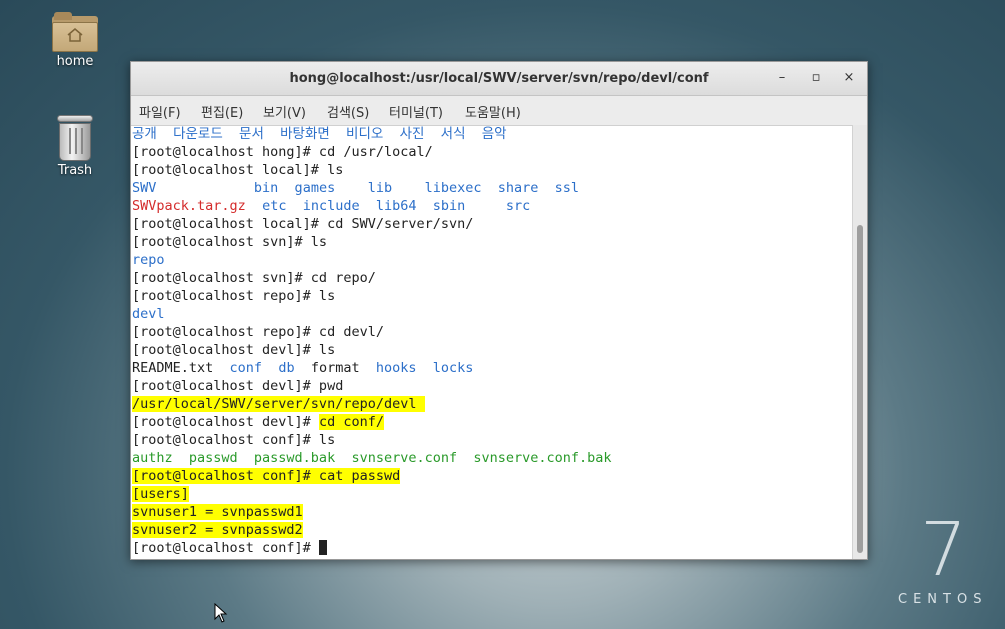 The width and height of the screenshot is (1005, 629). I want to click on terminal-text: [users], so click(160, 494).